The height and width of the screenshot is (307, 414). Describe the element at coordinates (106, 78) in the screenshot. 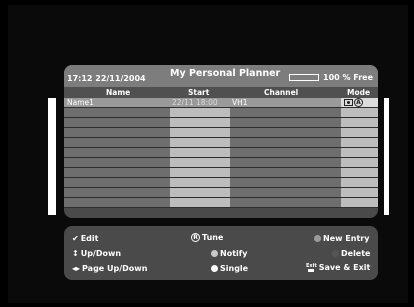

I see `clock: 17:12 22/11/2004` at that location.